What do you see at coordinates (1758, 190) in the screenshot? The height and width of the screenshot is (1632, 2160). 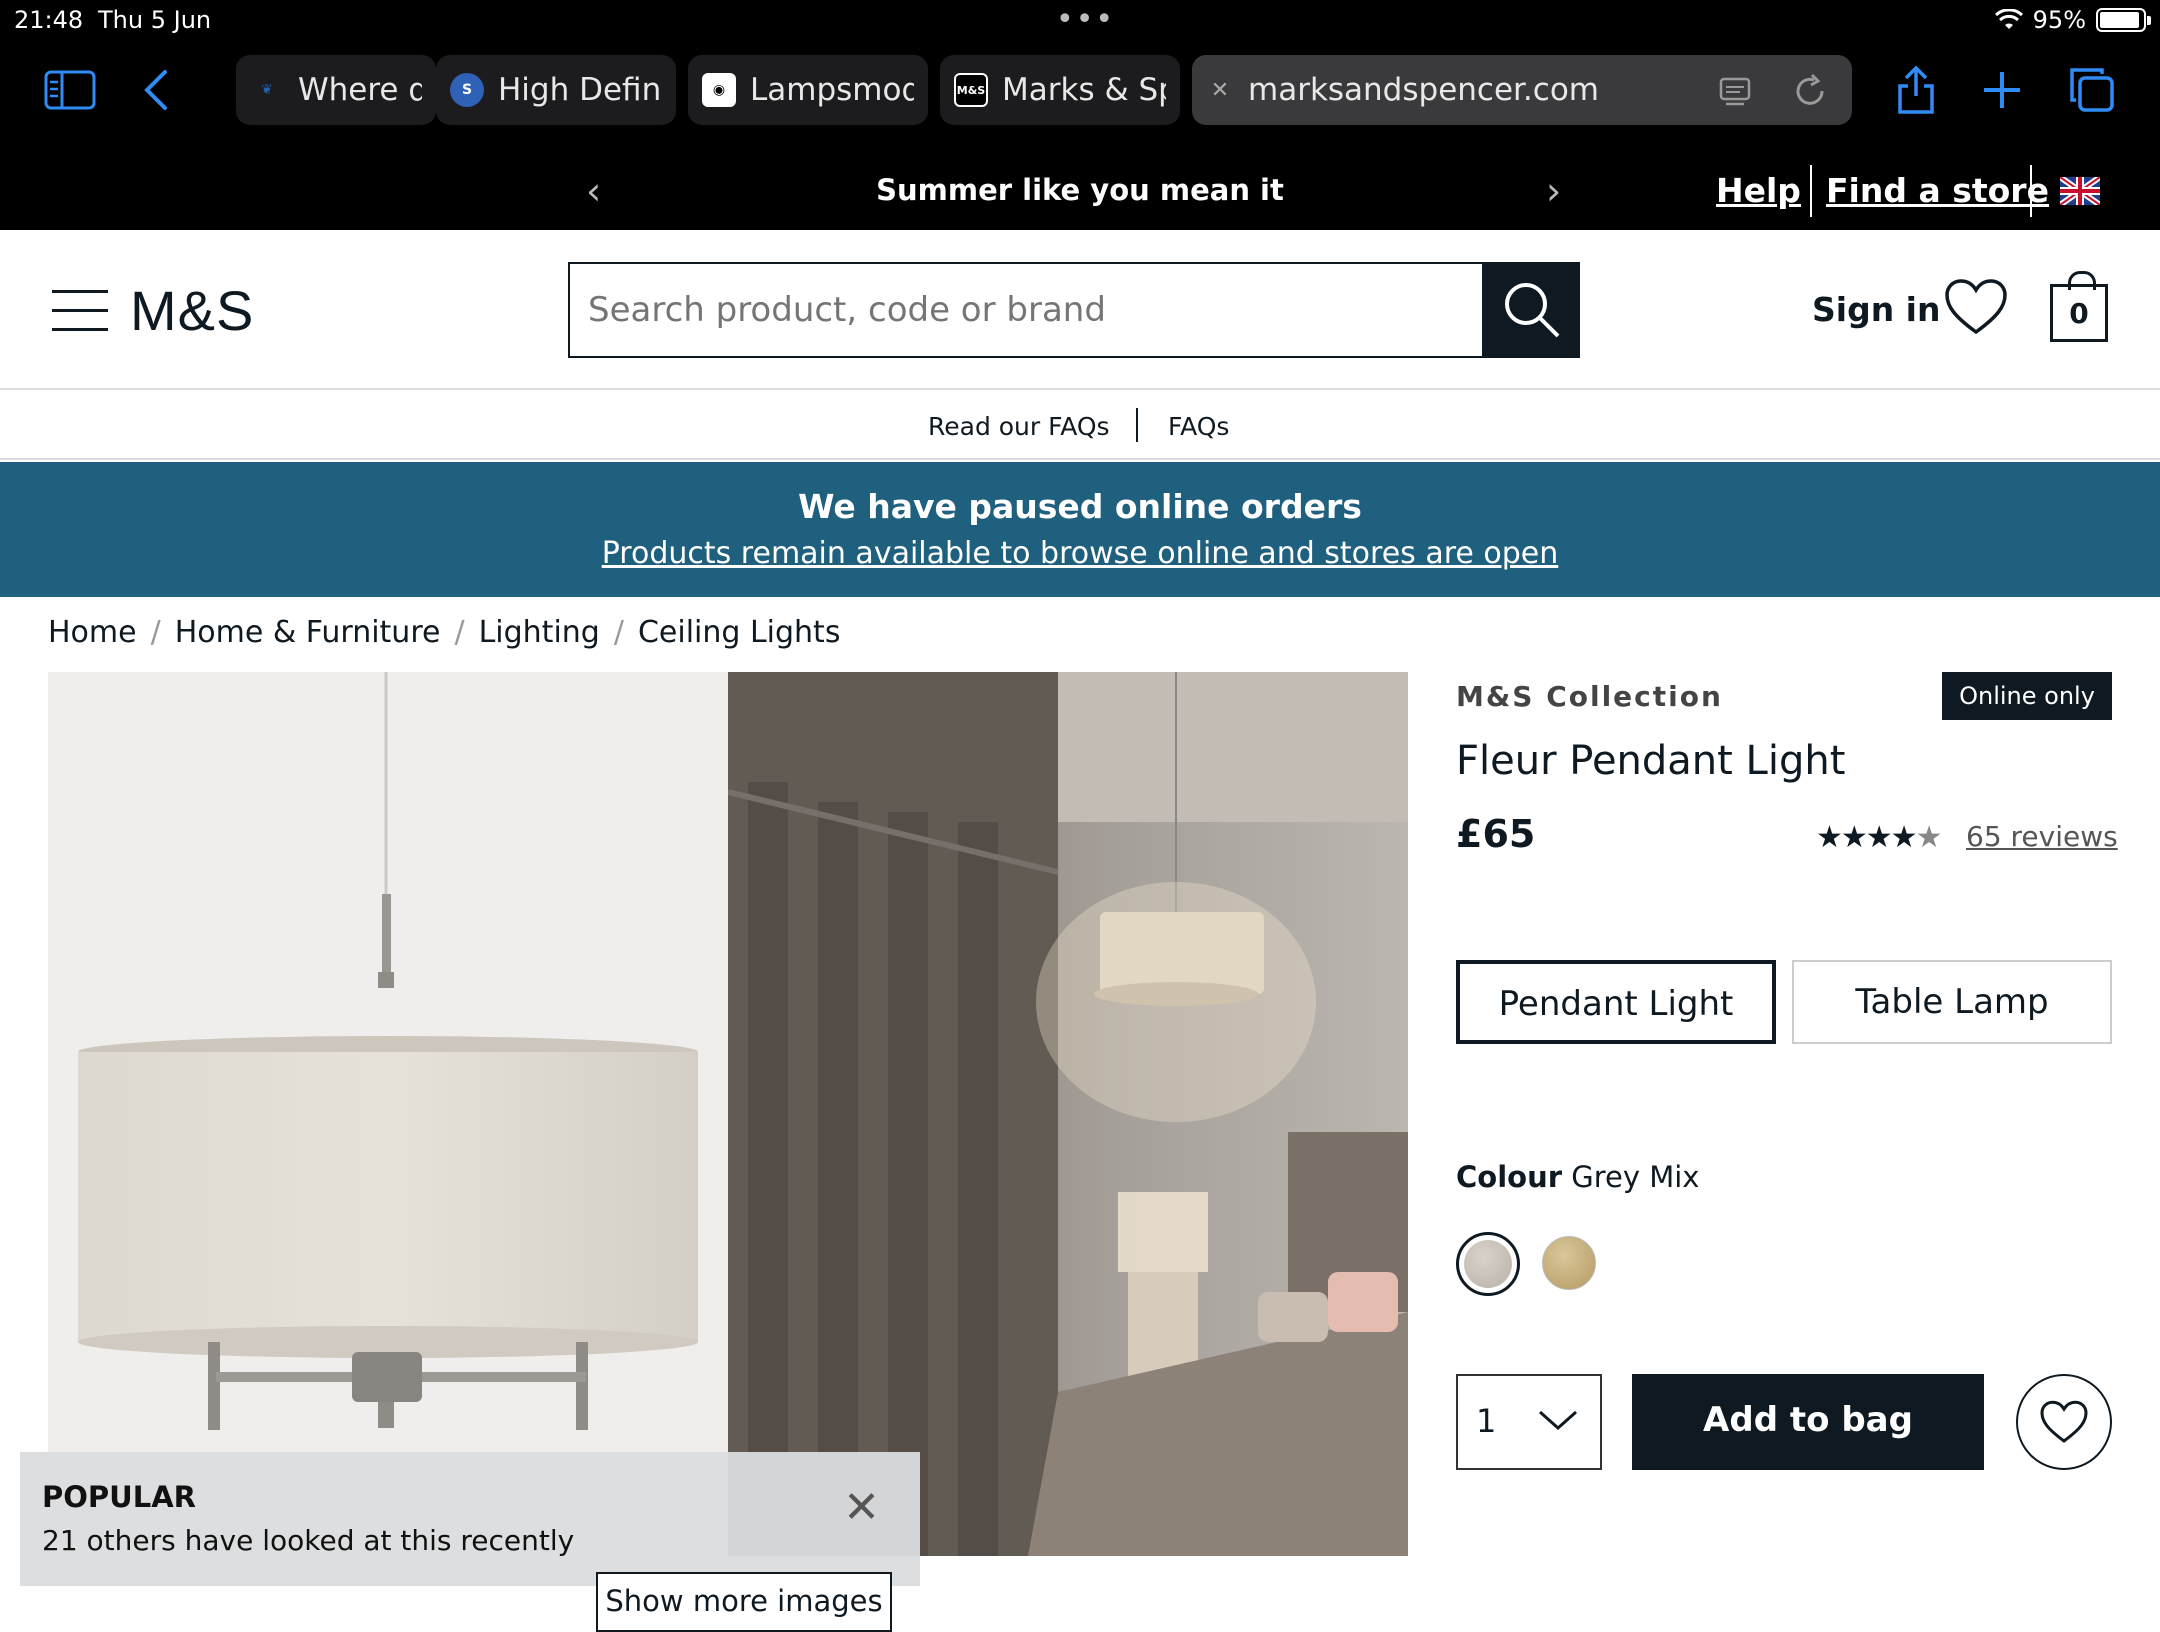 I see `help-link: Help` at bounding box center [1758, 190].